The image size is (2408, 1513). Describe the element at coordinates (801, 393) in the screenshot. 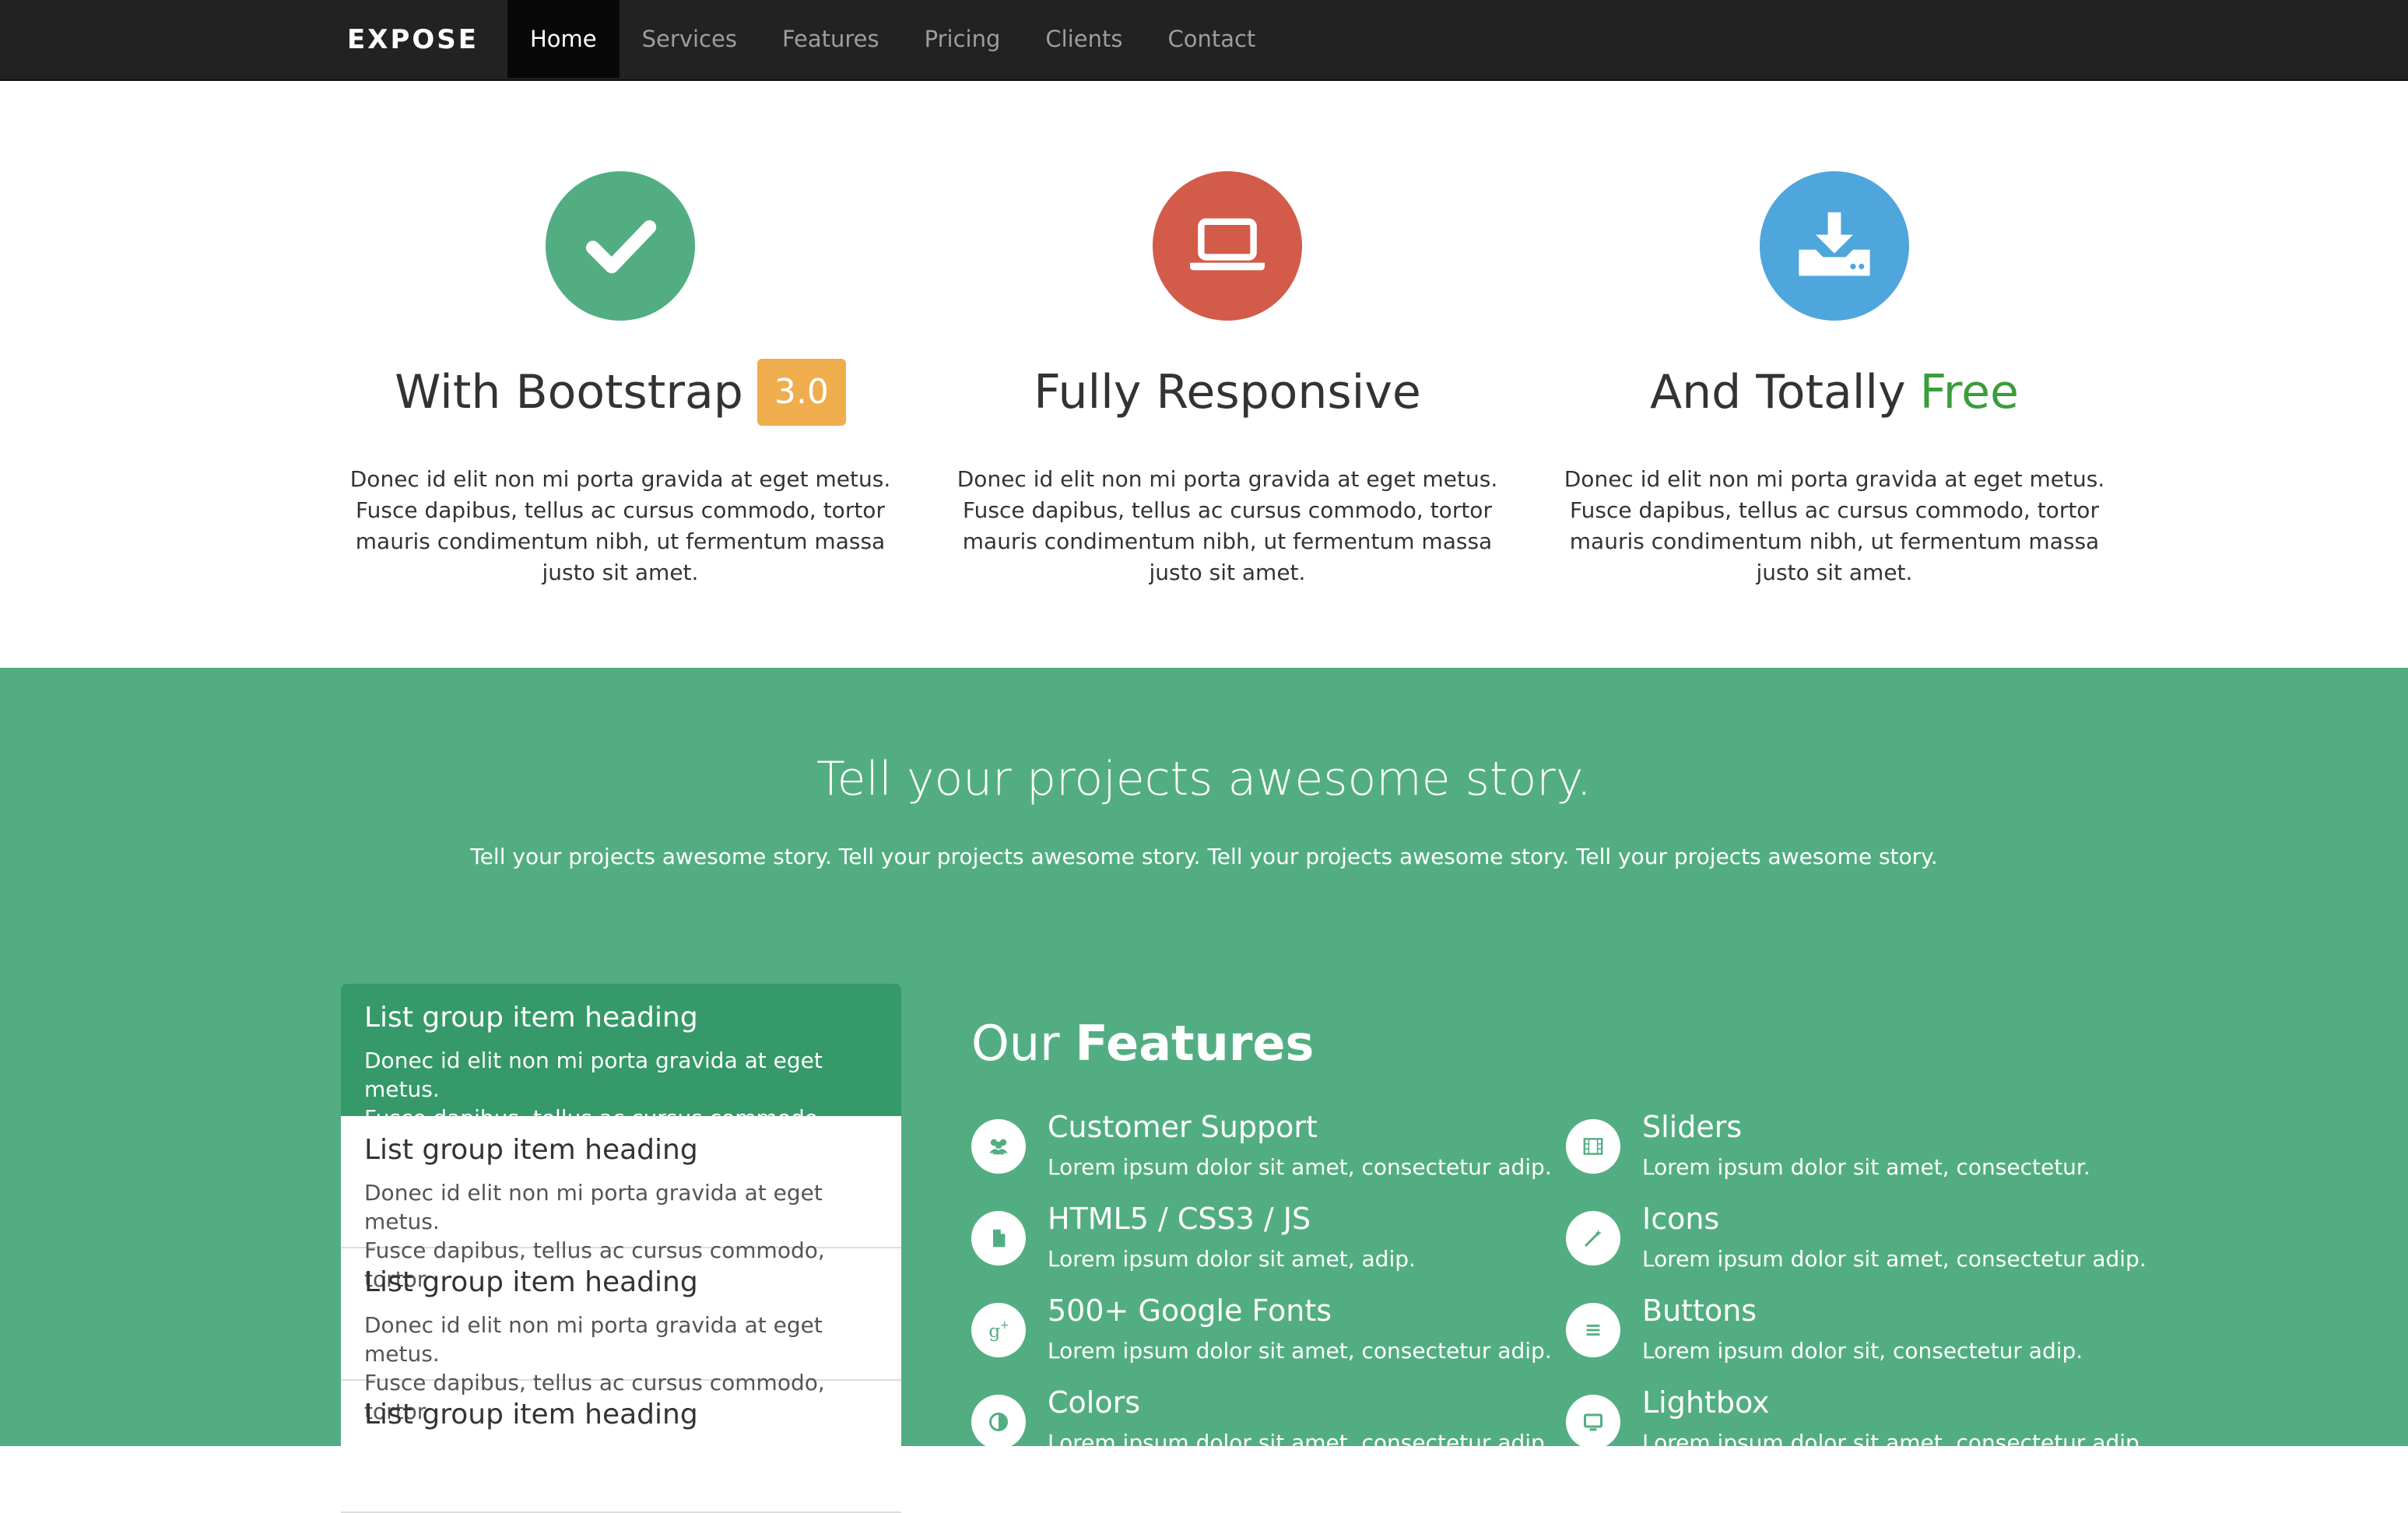

I see `version-badge: 3.0` at that location.